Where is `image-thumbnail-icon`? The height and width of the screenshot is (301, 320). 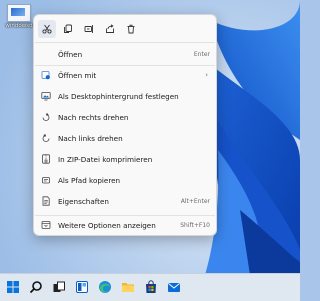 image-thumbnail-icon is located at coordinates (19, 13).